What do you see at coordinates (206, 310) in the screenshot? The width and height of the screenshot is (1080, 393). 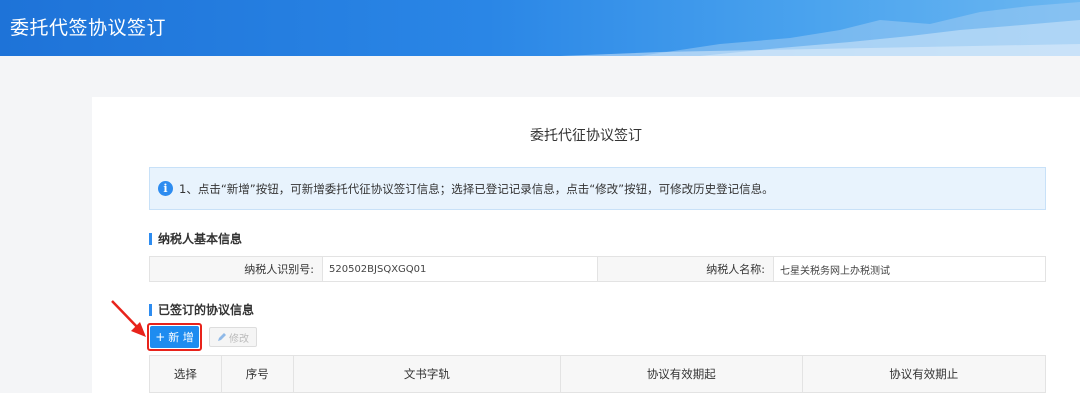 I see `section-agreements-title: 已签订的协议信息` at bounding box center [206, 310].